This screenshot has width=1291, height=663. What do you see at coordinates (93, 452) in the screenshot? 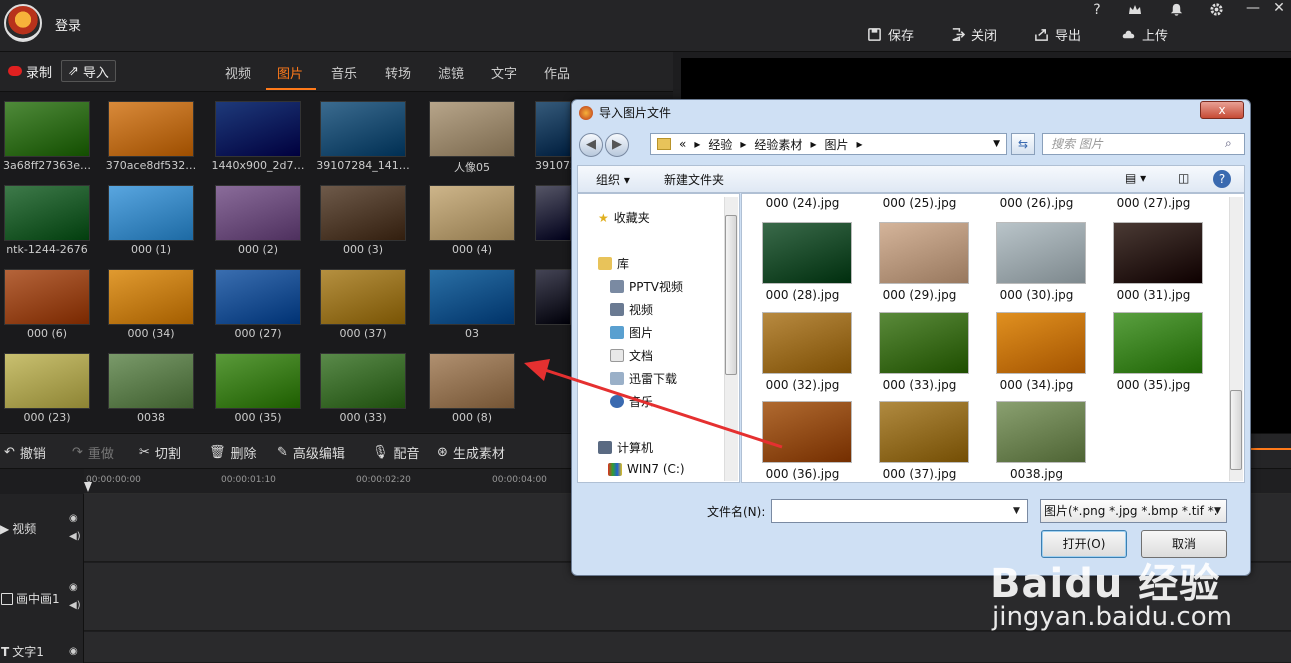
I see `redo-button: ↷ 重做` at bounding box center [93, 452].